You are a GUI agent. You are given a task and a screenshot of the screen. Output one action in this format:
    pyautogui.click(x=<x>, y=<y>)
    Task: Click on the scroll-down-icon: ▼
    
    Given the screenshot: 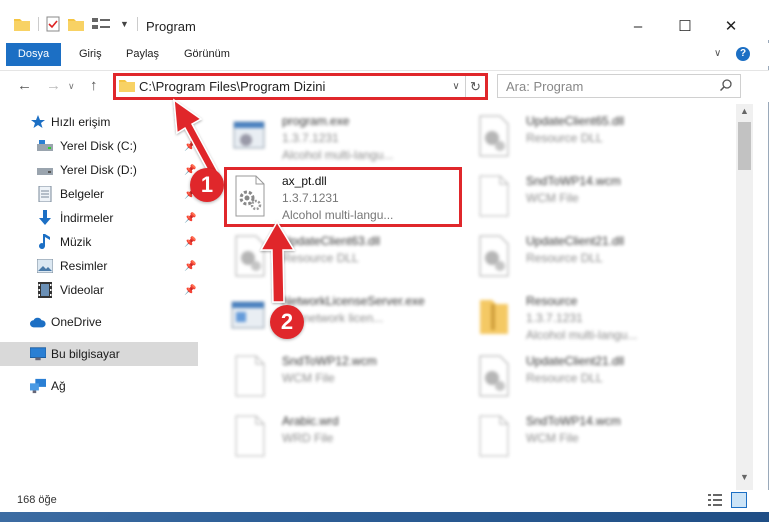 What is the action you would take?
    pyautogui.click(x=744, y=479)
    